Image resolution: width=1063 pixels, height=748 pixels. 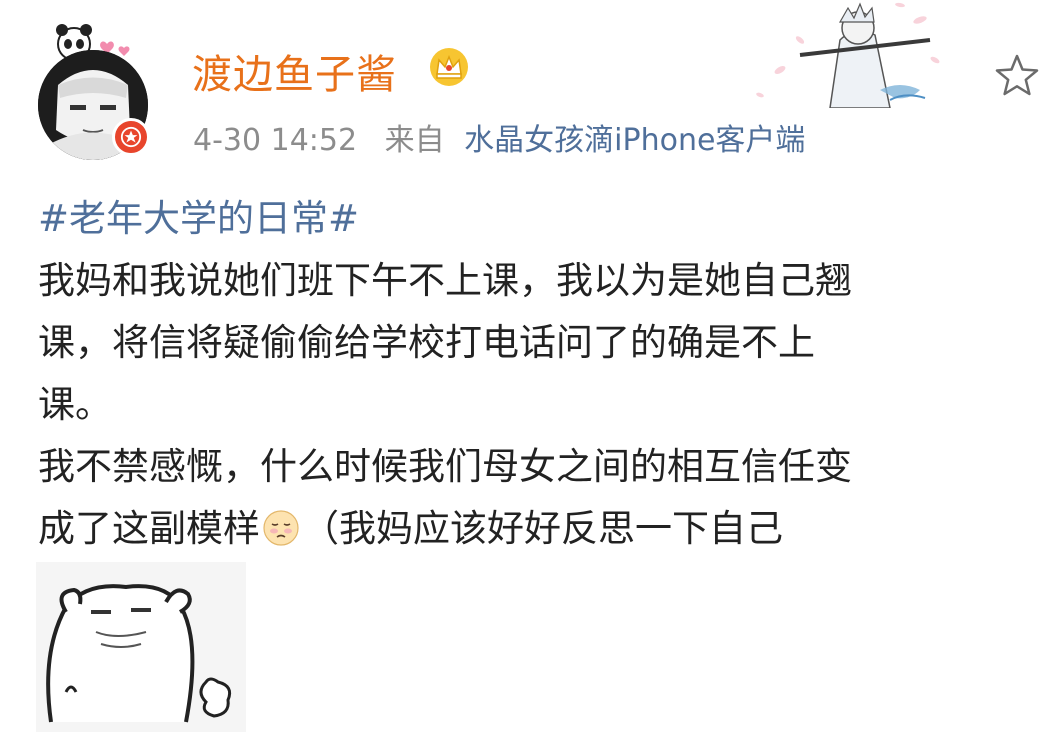 I want to click on sad-face-emoji-icon, so click(x=281, y=528).